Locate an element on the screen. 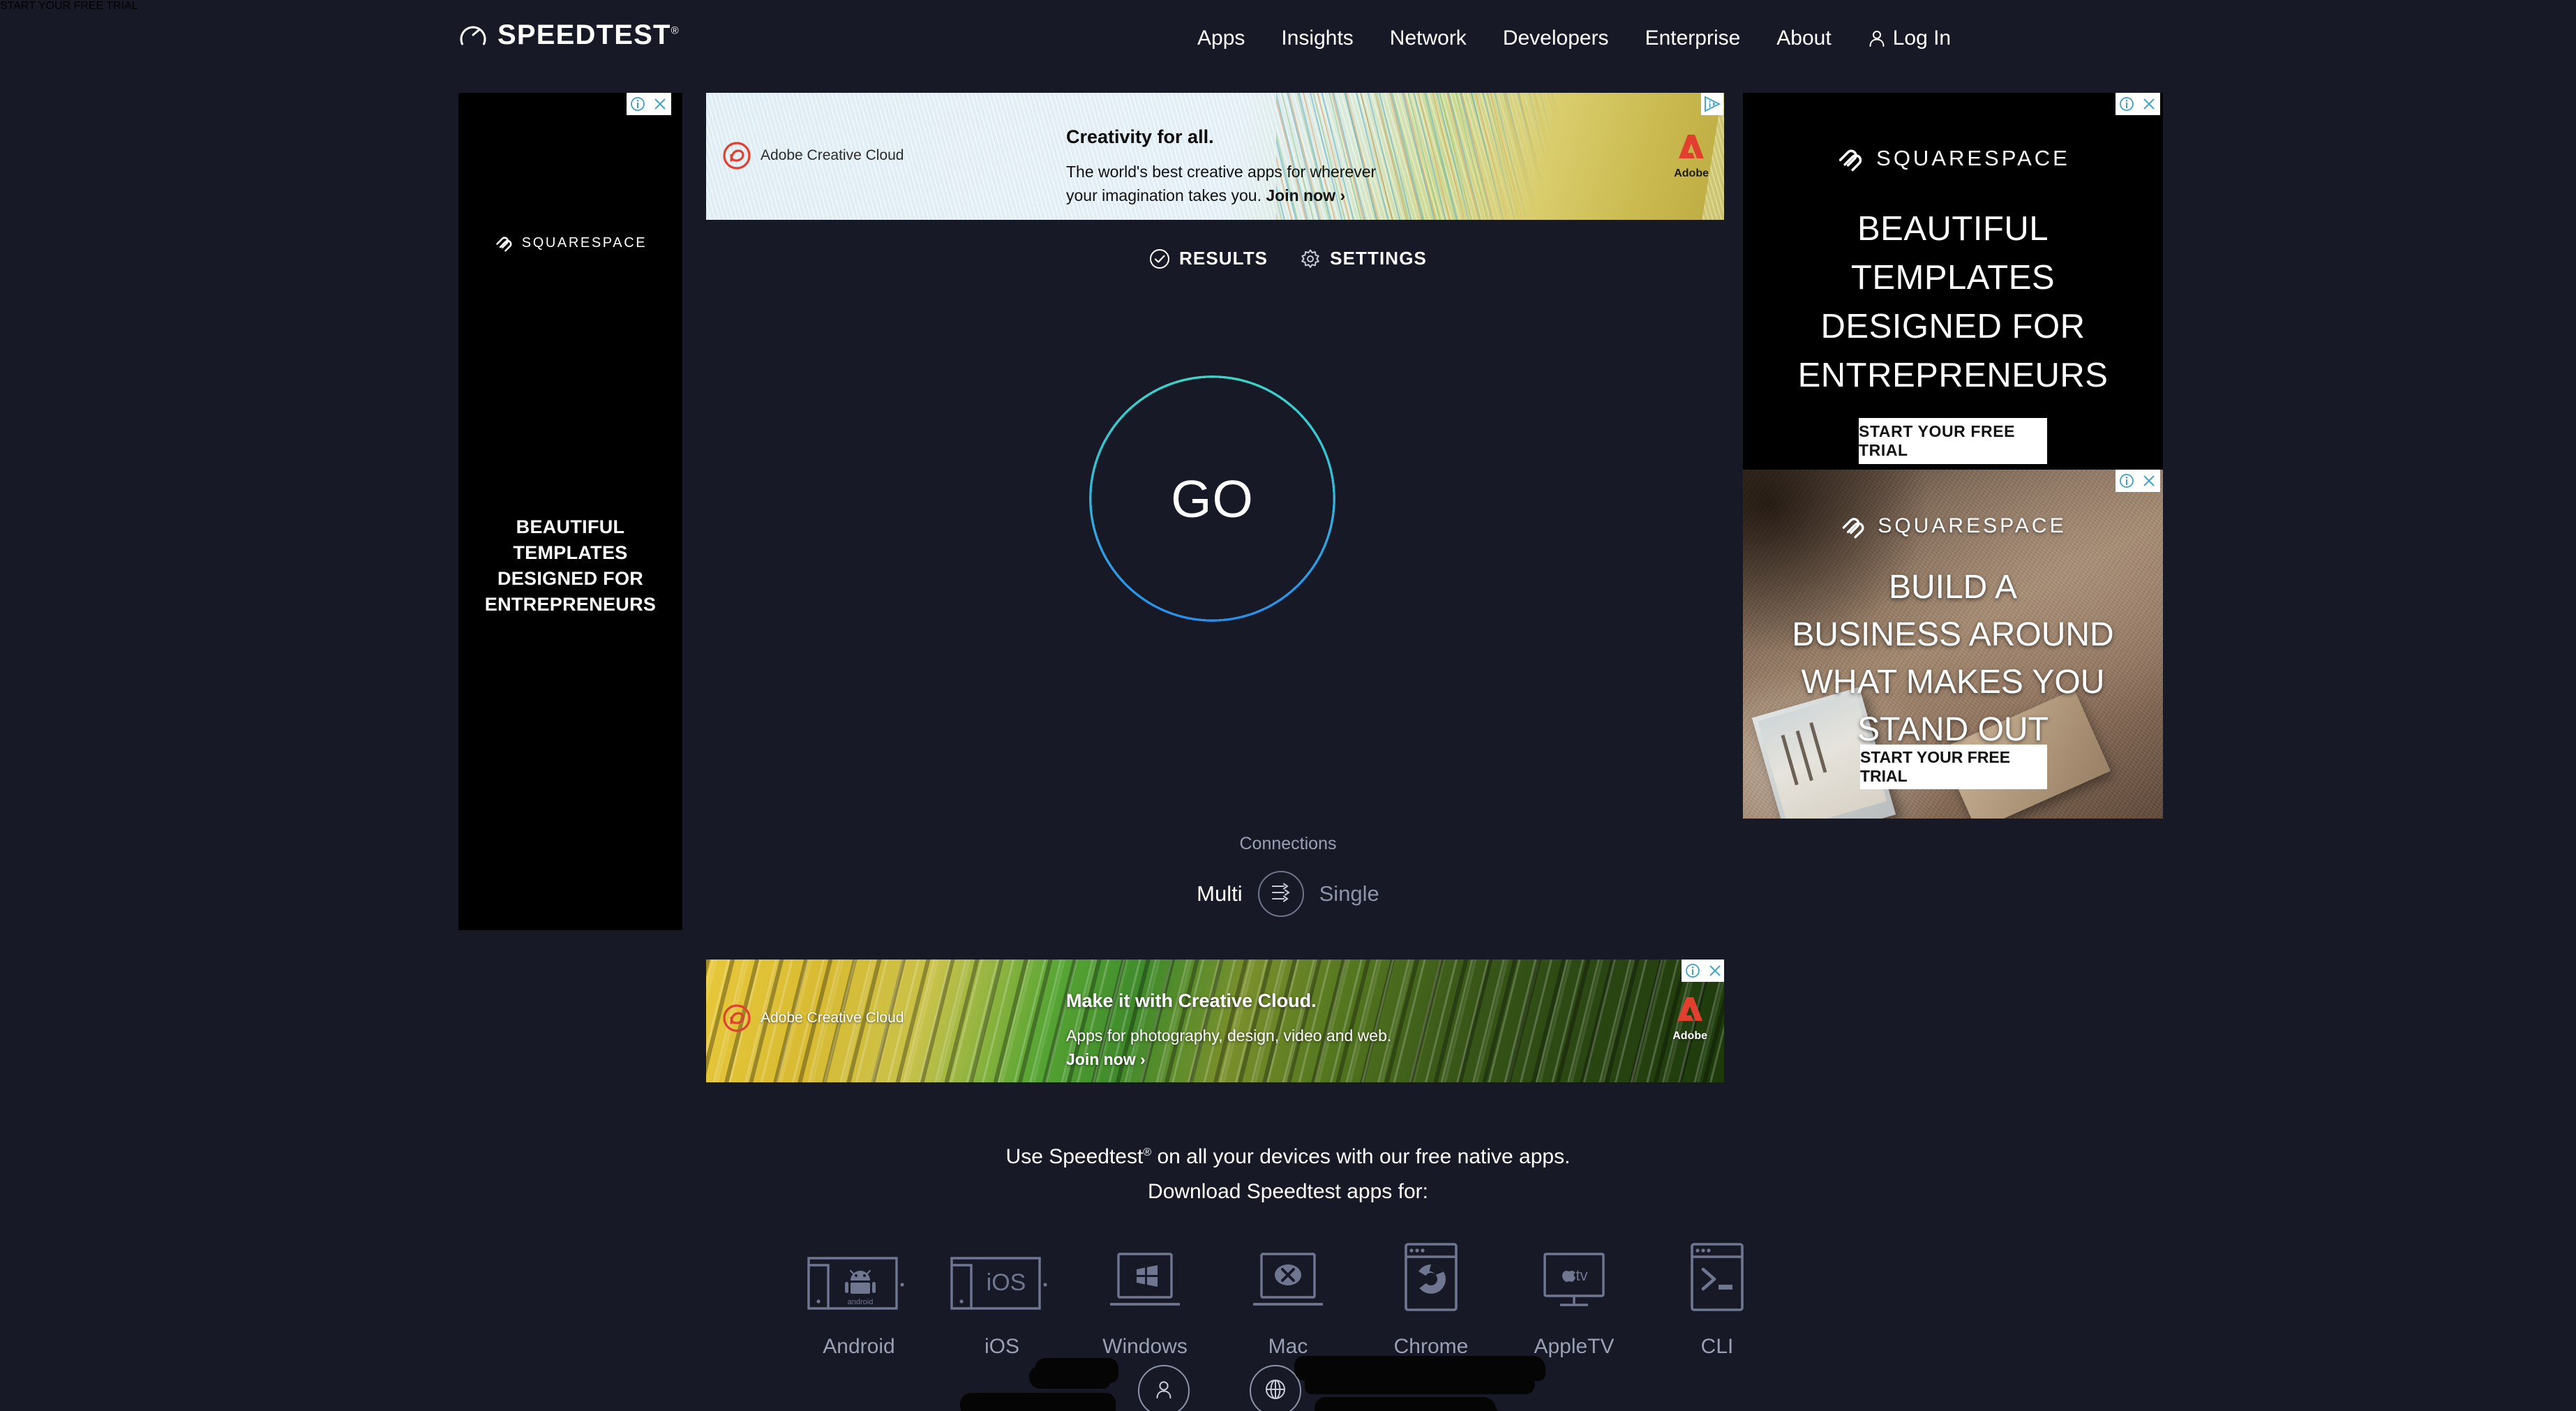  platform-label: Android is located at coordinates (859, 1346).